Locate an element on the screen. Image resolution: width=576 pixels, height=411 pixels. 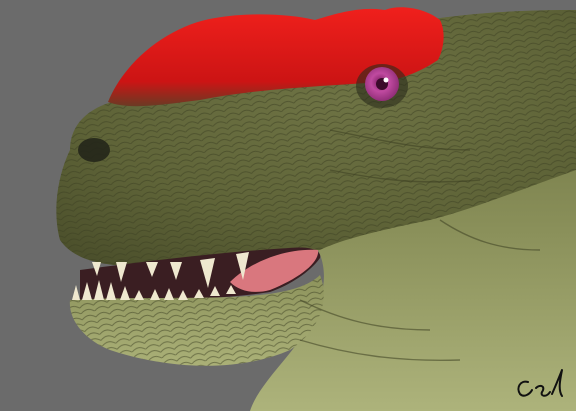
eye is located at coordinates (382, 86).